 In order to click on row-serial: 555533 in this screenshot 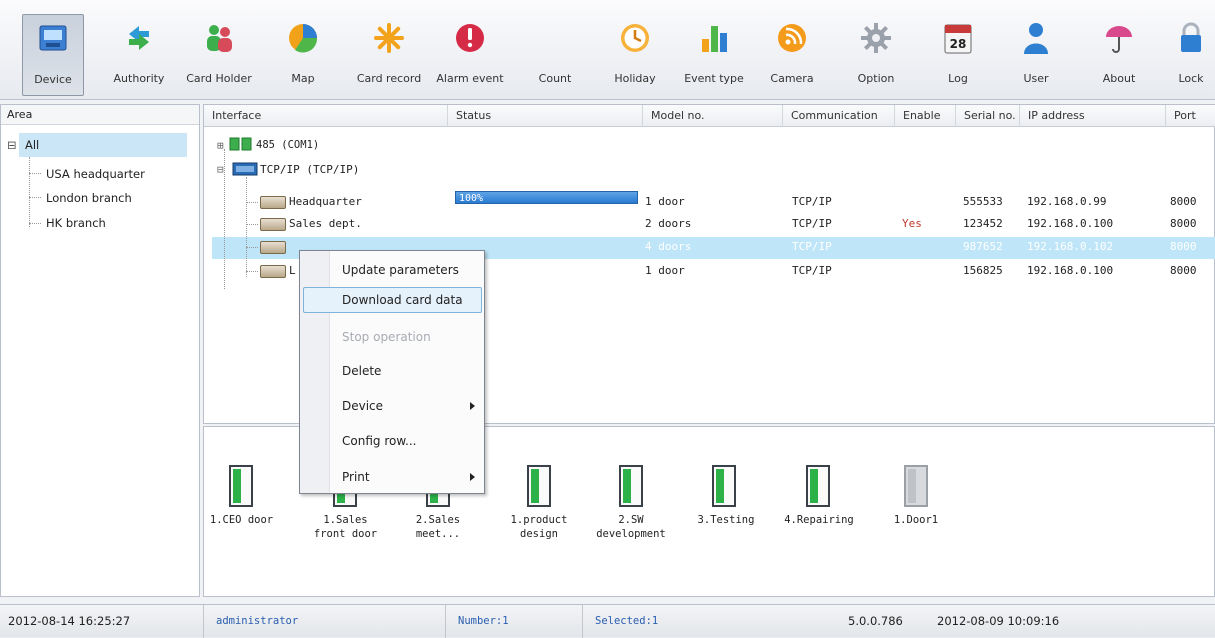, I will do `click(983, 201)`.